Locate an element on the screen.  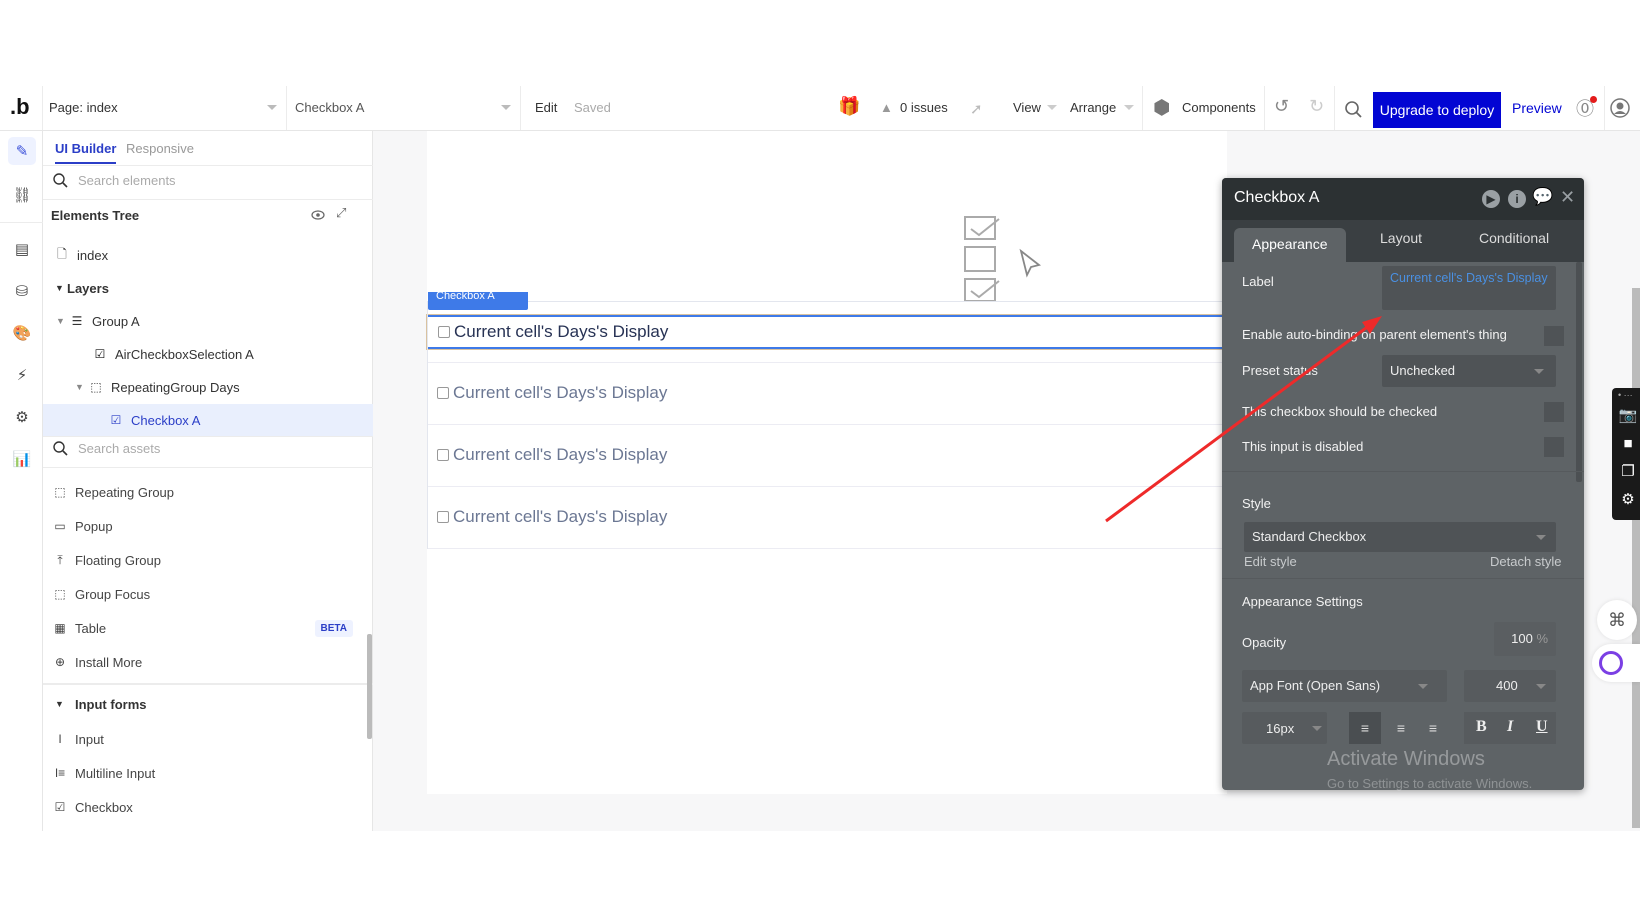
selected-element-tag: Checkbox A is located at coordinates (478, 301).